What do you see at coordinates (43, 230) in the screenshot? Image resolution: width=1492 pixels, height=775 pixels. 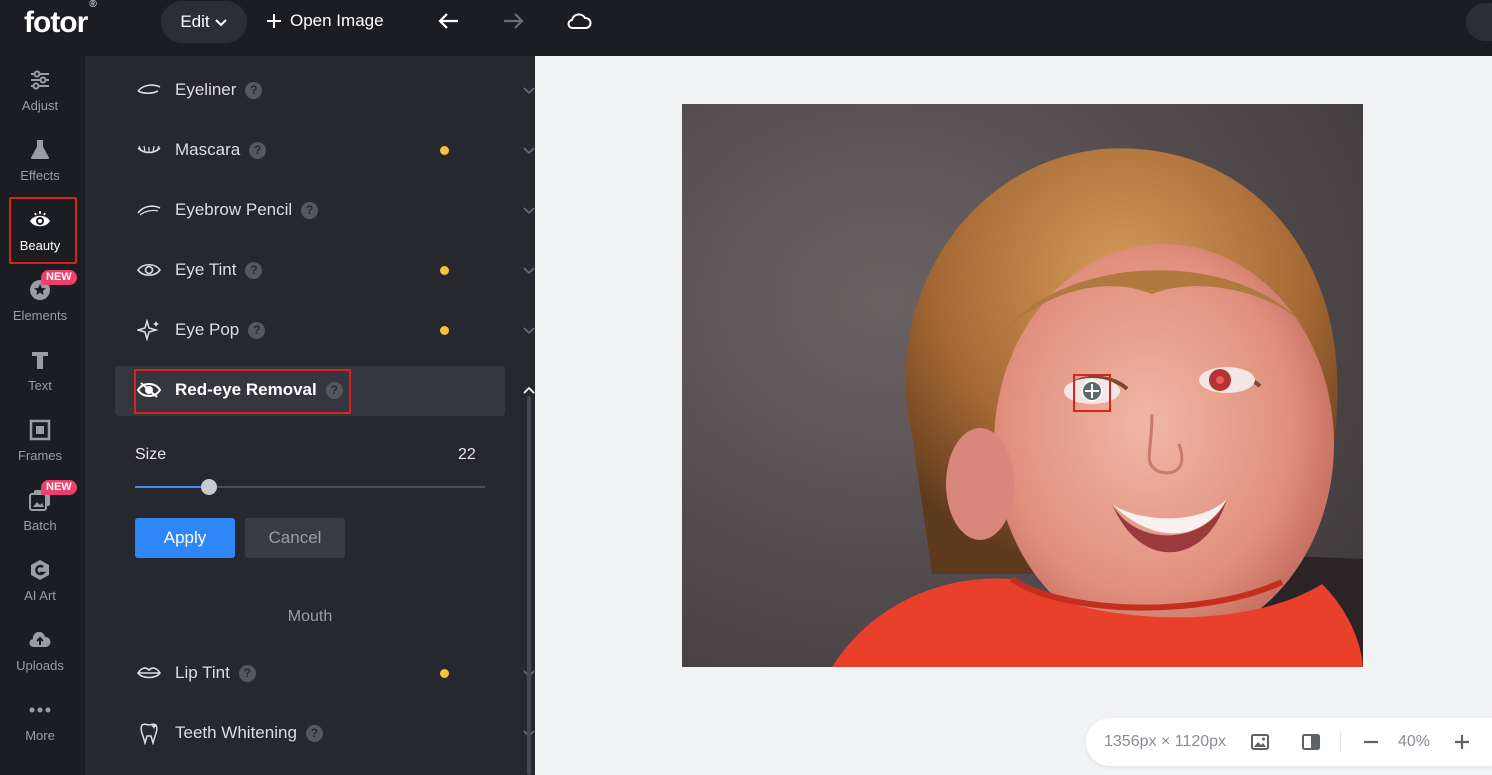 I see `beauty-highlight-box` at bounding box center [43, 230].